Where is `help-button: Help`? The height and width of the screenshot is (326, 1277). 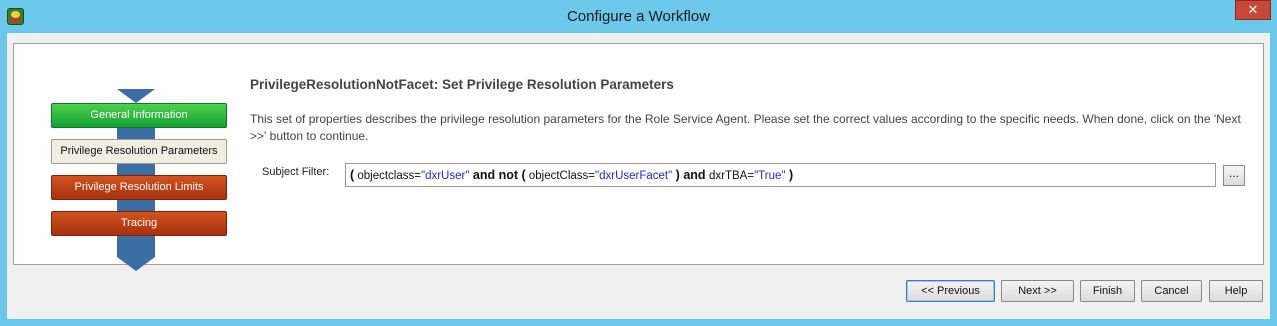 help-button: Help is located at coordinates (1236, 291).